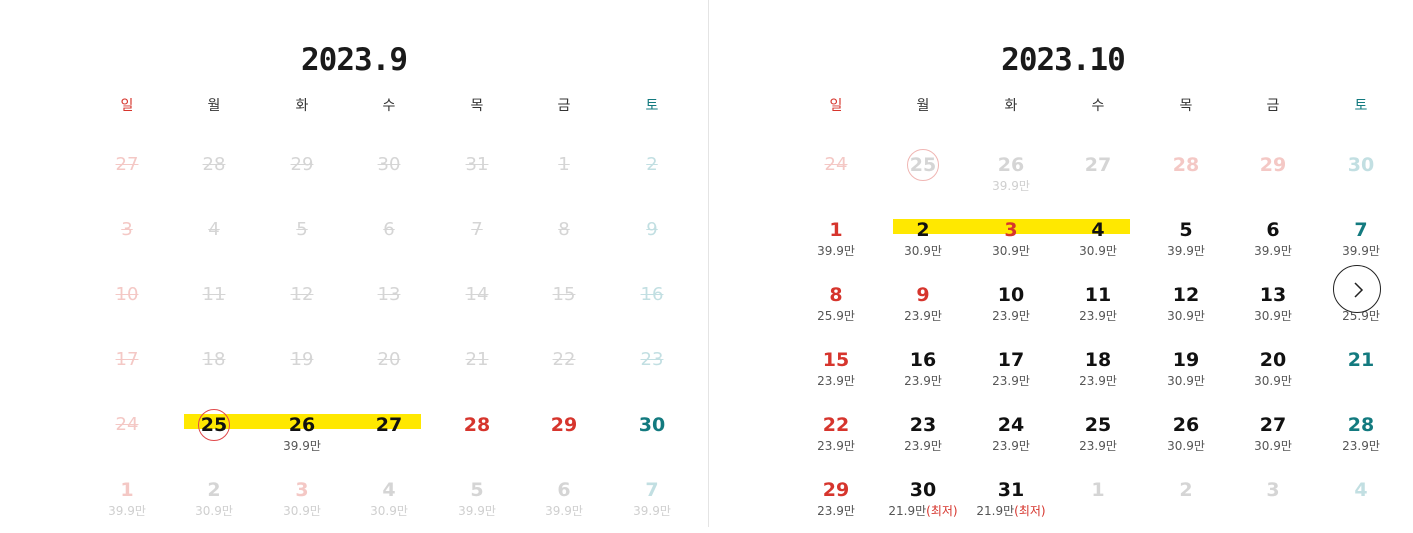  I want to click on day-number: 27, so click(127, 165).